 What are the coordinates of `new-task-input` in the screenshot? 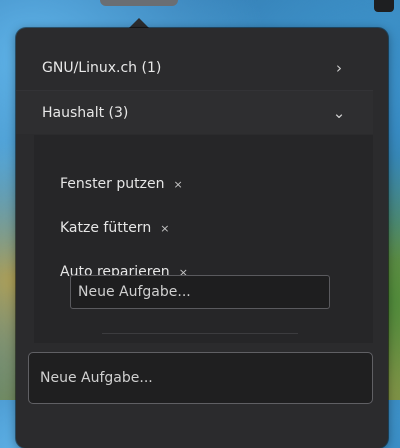 It's located at (200, 378).